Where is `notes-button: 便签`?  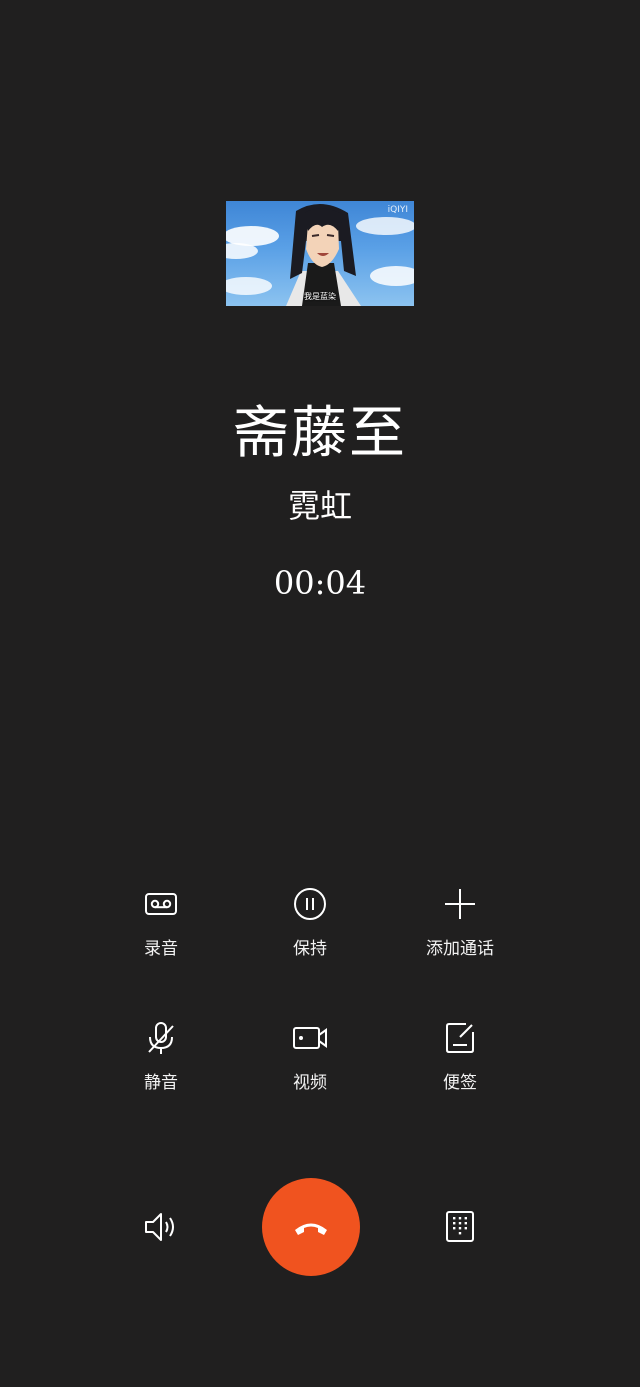
notes-button: 便签 is located at coordinates (460, 1055).